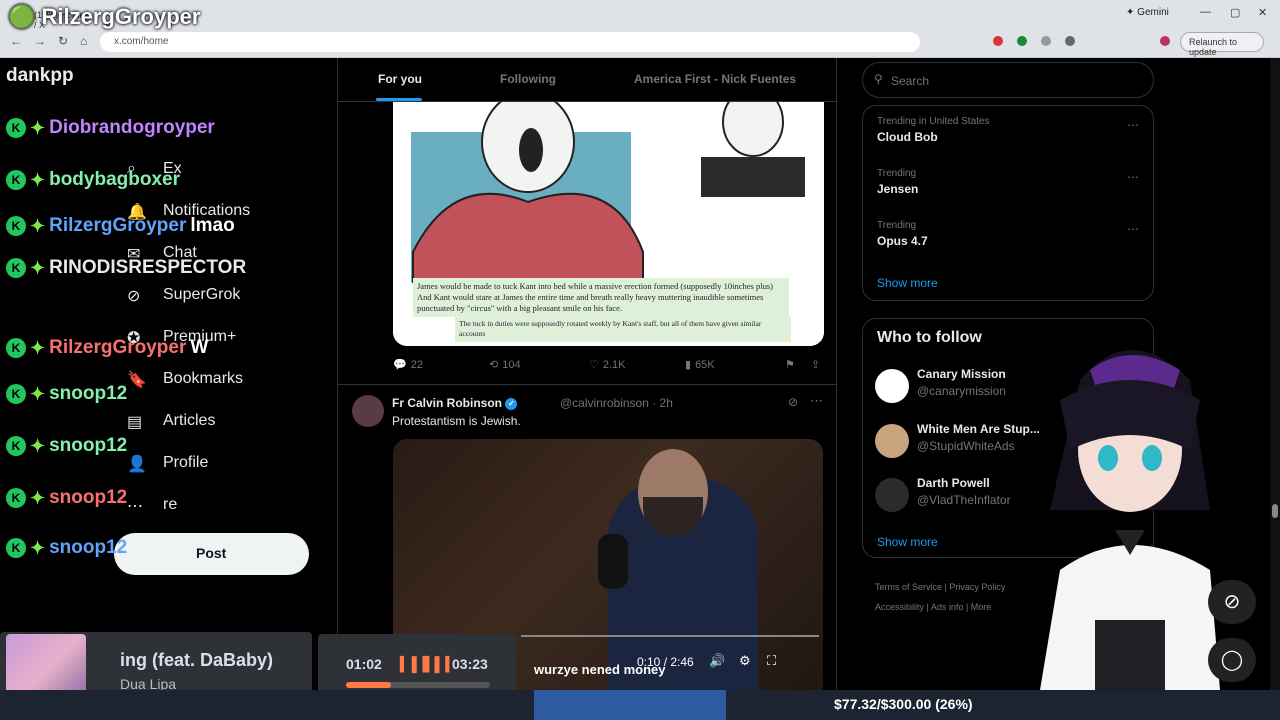  What do you see at coordinates (40, 76) in the screenshot?
I see `chat-username: dankpp` at bounding box center [40, 76].